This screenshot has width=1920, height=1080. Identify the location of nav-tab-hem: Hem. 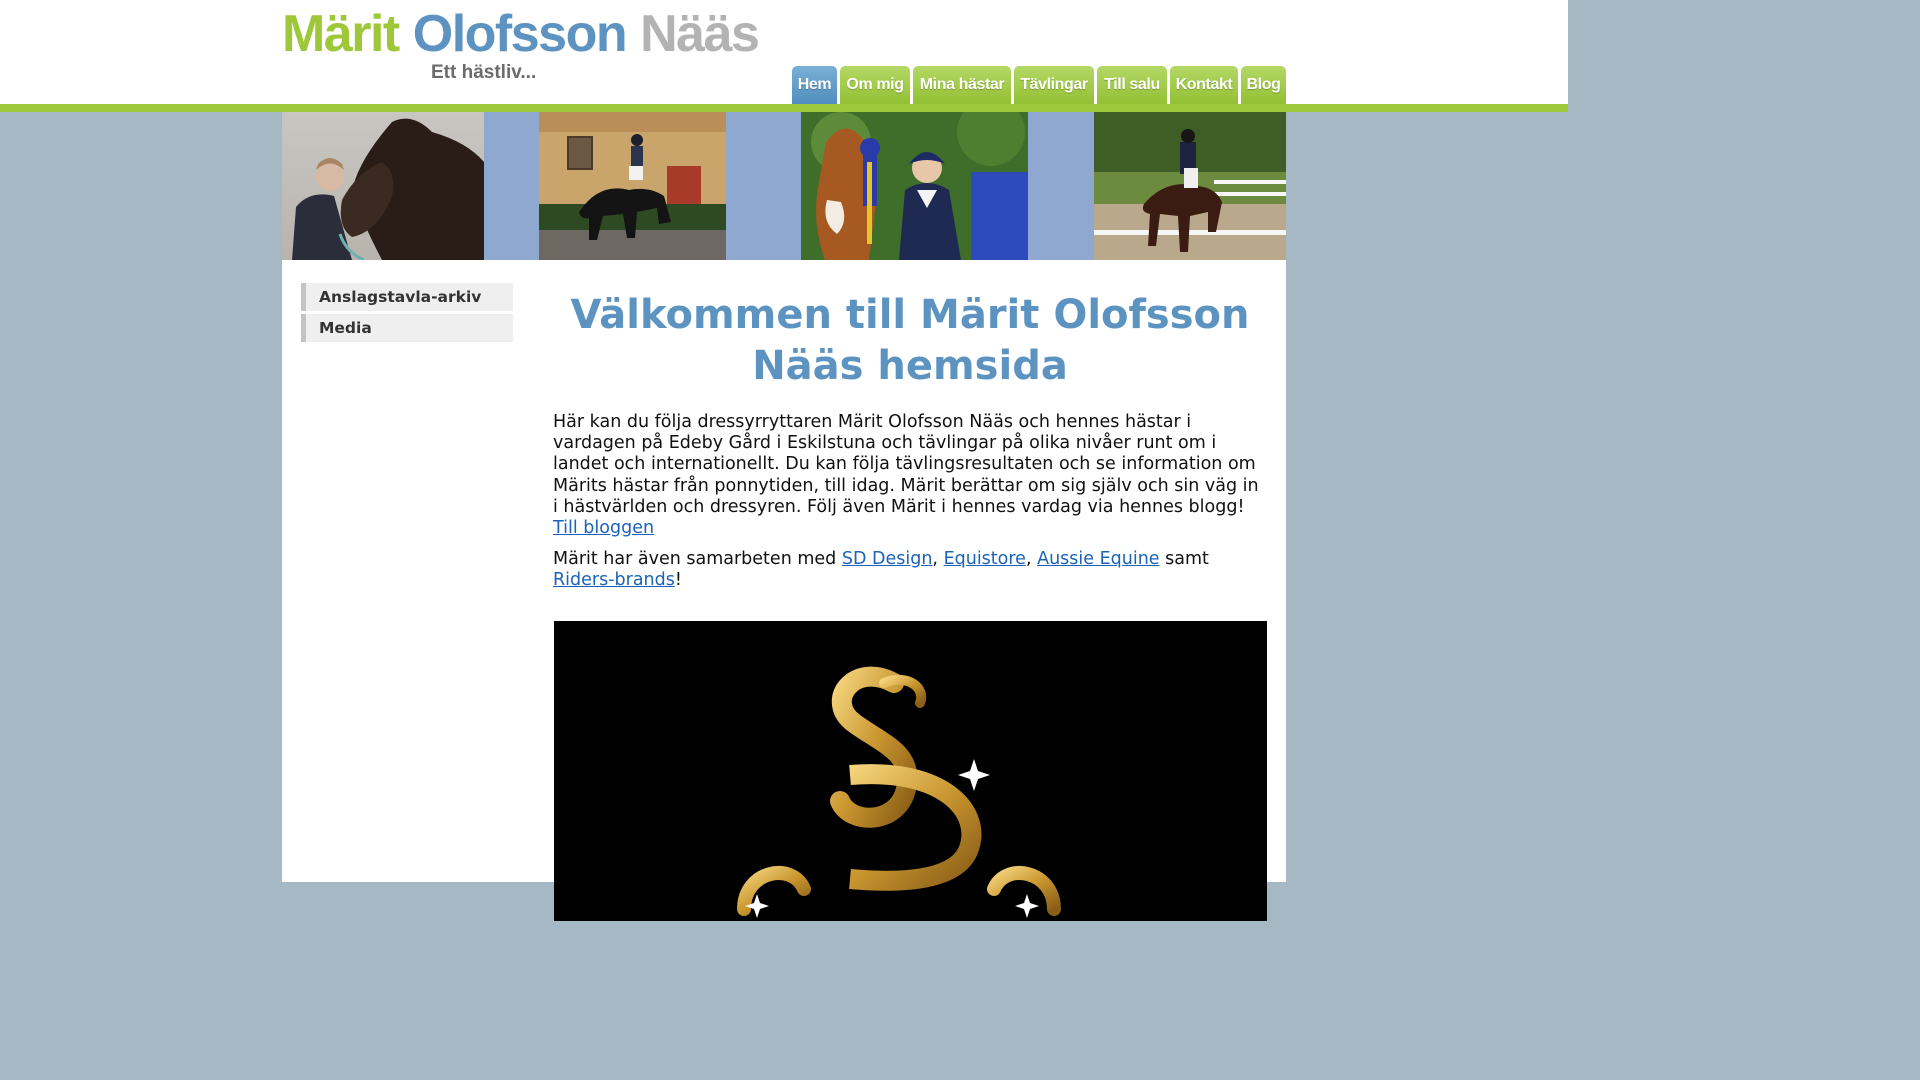
(814, 85).